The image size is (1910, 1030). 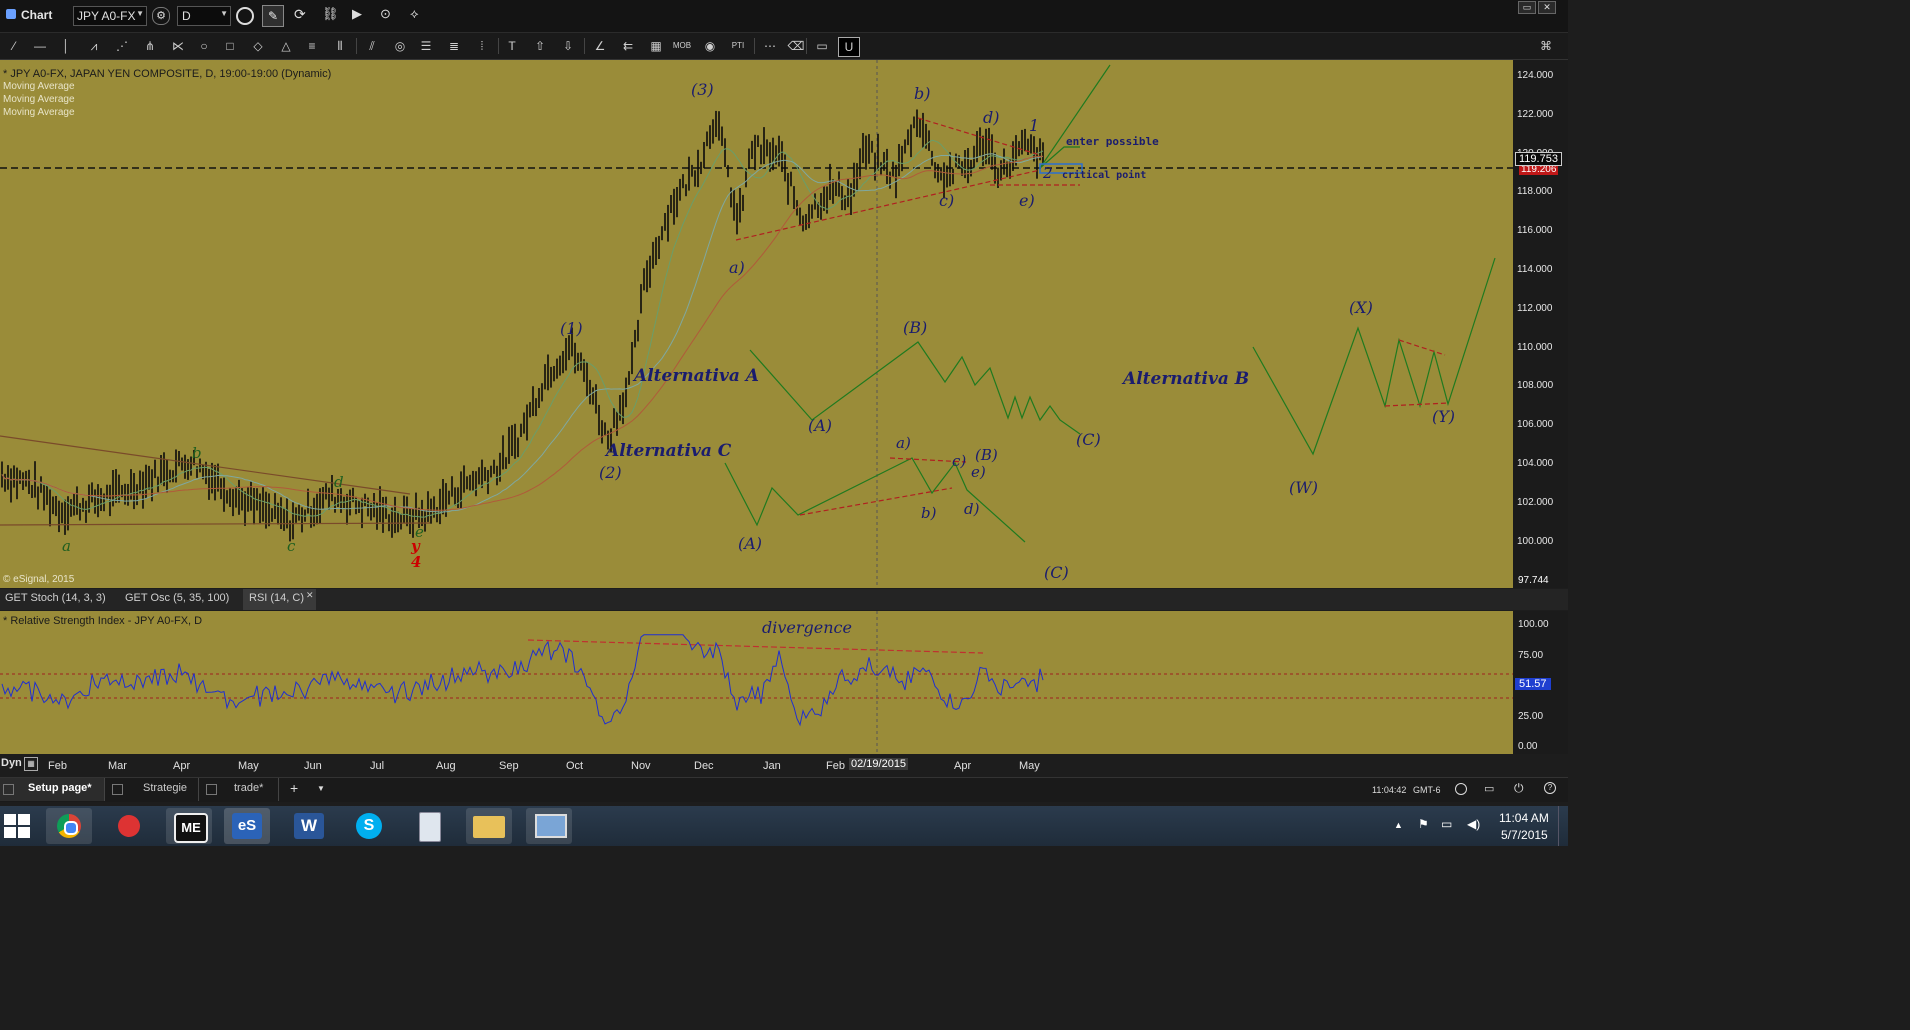 What do you see at coordinates (300, 14) in the screenshot?
I see `refresh-icon: ⟳` at bounding box center [300, 14].